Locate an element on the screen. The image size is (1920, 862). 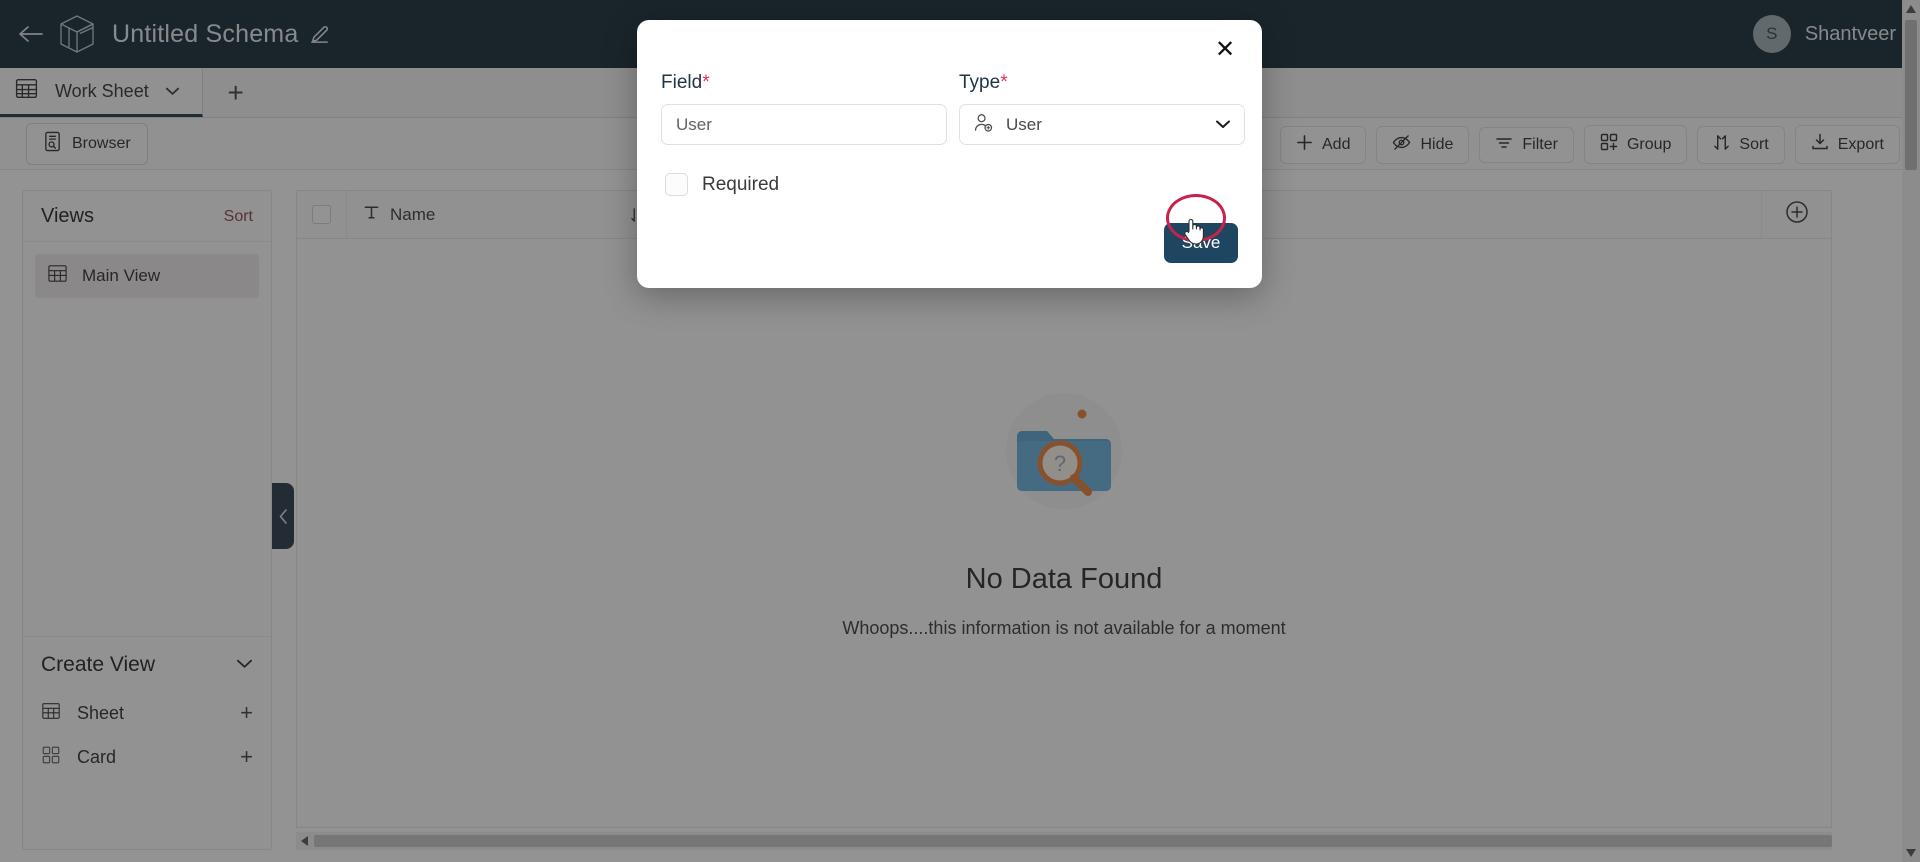
field-label: Field* is located at coordinates (804, 83).